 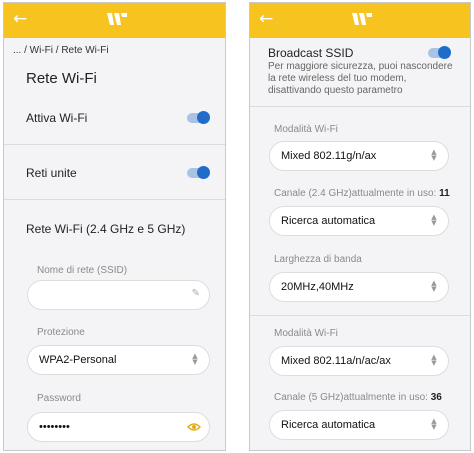 What do you see at coordinates (194, 427) in the screenshot?
I see `eye-icon` at bounding box center [194, 427].